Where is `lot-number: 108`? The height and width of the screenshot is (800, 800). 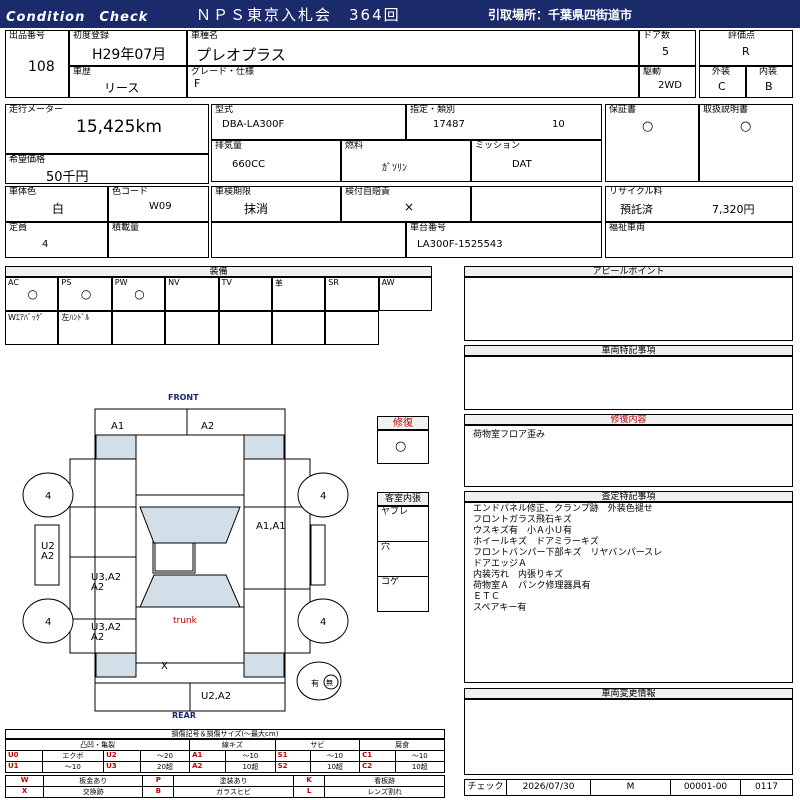 lot-number: 108 is located at coordinates (41, 67).